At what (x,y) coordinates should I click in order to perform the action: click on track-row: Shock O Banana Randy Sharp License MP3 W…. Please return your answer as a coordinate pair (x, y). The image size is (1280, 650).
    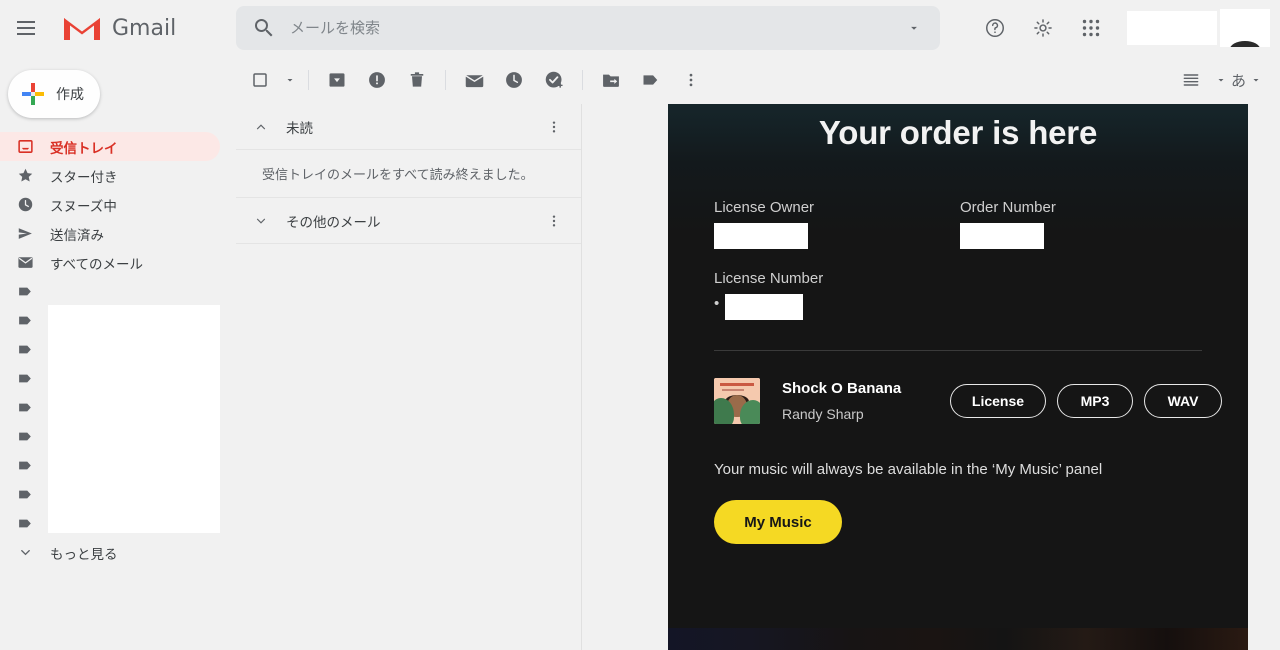
    Looking at the image, I should click on (981, 401).